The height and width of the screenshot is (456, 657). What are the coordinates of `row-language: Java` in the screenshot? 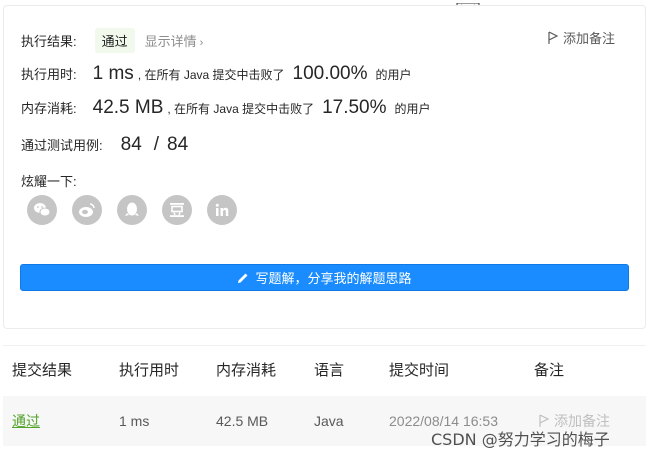 It's located at (329, 421).